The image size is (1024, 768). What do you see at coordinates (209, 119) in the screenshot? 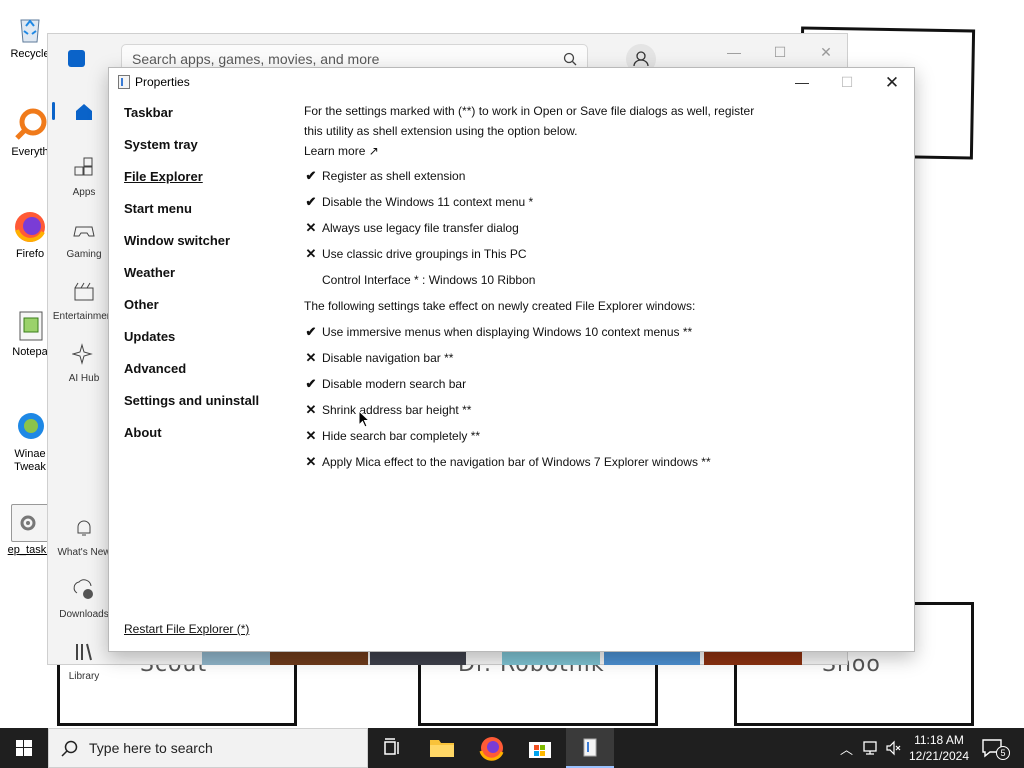
I see `sidebar-item-taskbar: Taskbar` at bounding box center [209, 119].